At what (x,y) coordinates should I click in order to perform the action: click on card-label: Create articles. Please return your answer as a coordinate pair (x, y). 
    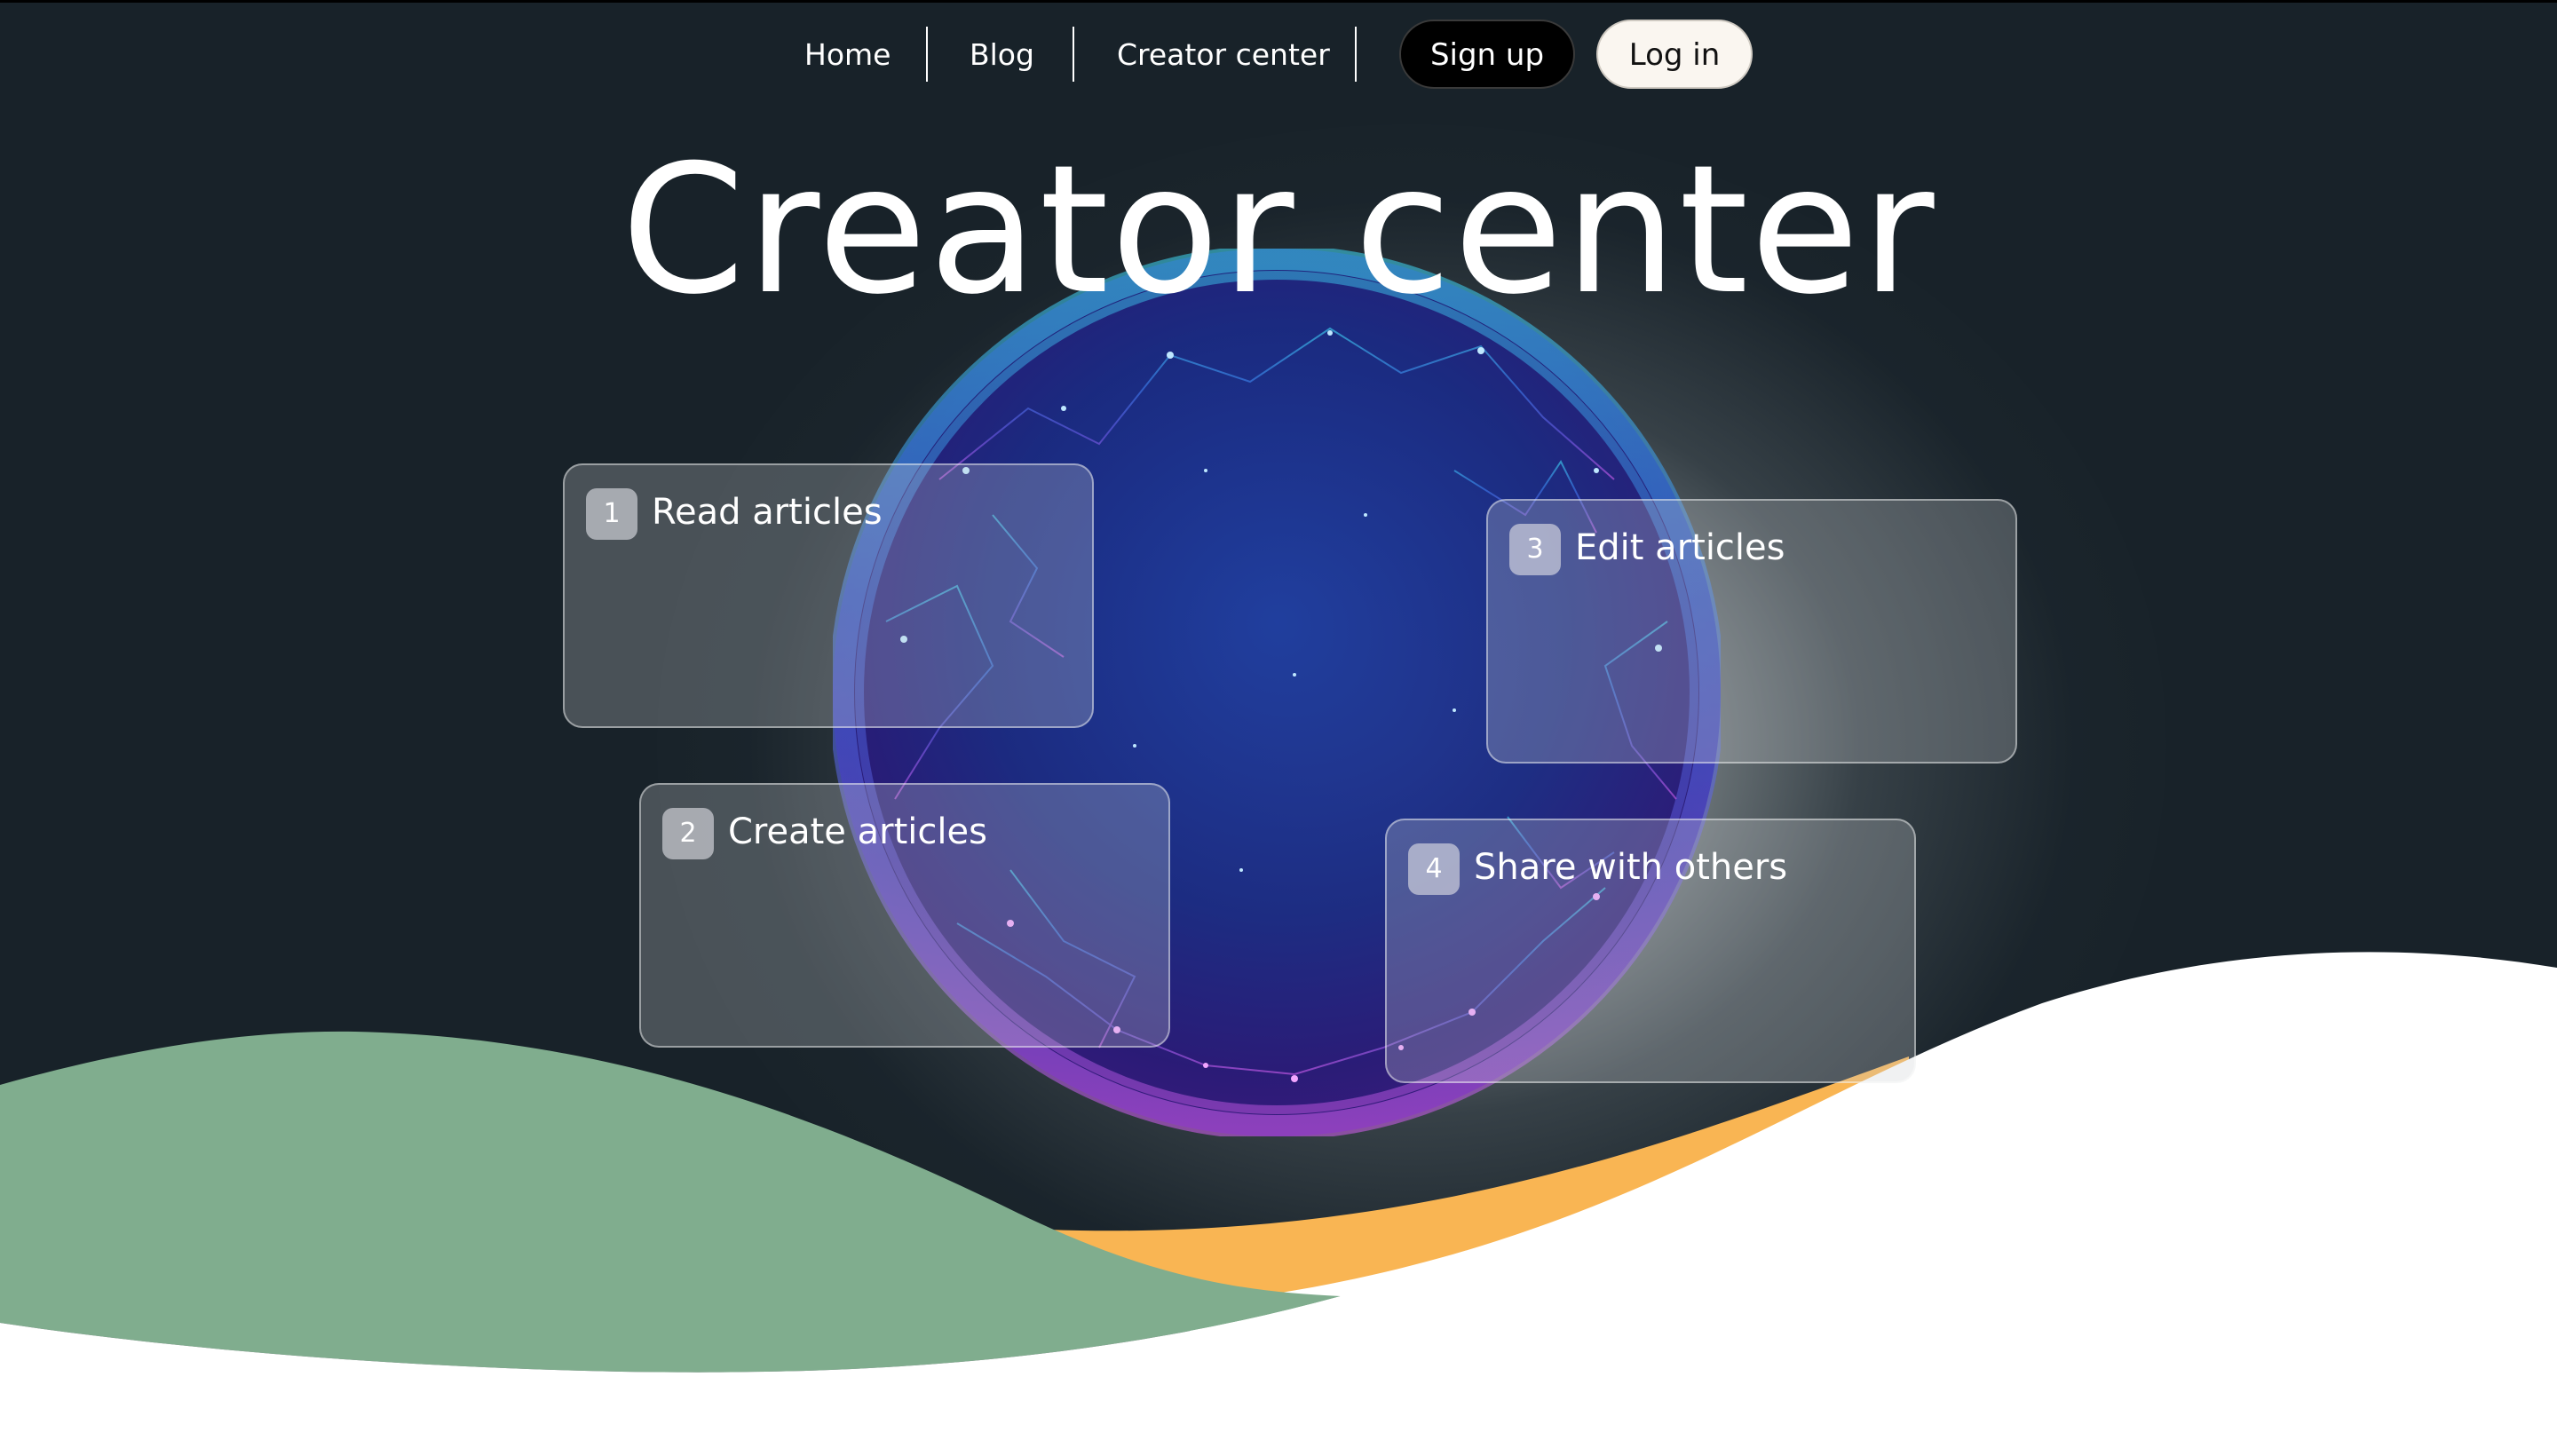
    Looking at the image, I should click on (857, 831).